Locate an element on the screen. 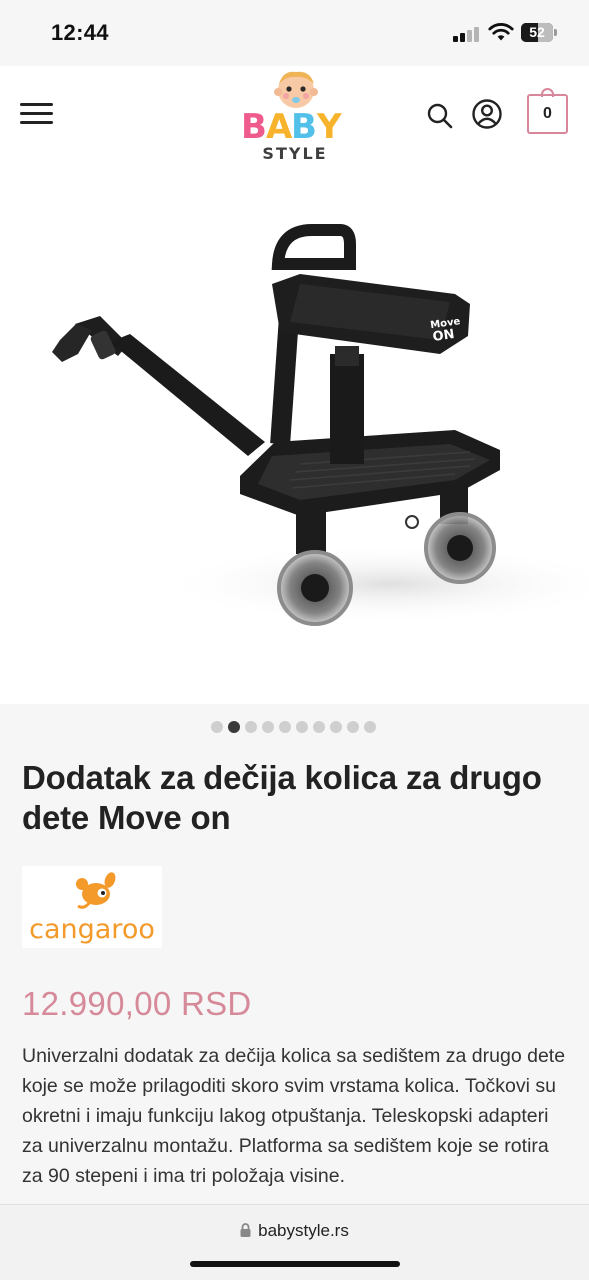 The height and width of the screenshot is (1280, 589). url-text: babystyle.rs is located at coordinates (303, 1230).